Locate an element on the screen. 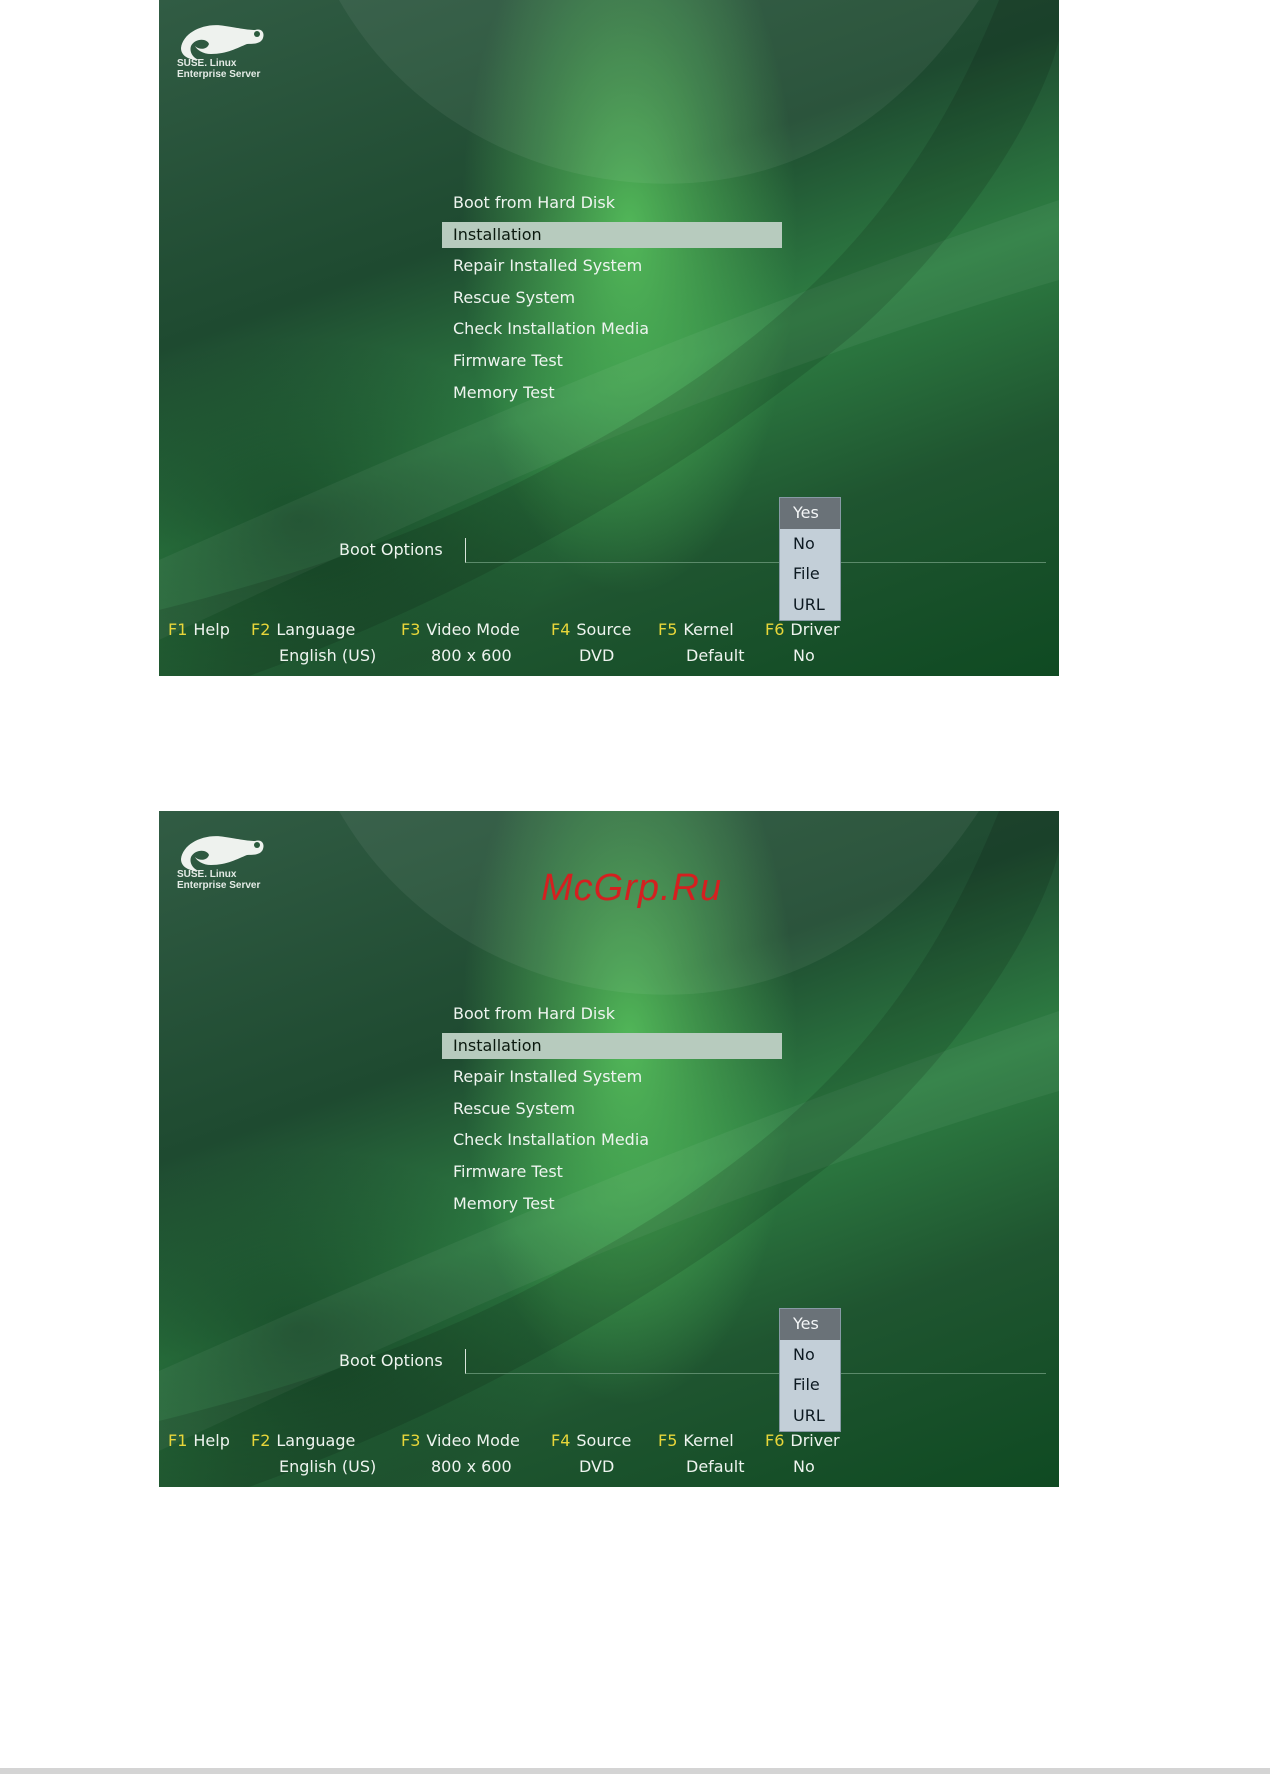  watermark: McGrp.Ru is located at coordinates (632, 888).